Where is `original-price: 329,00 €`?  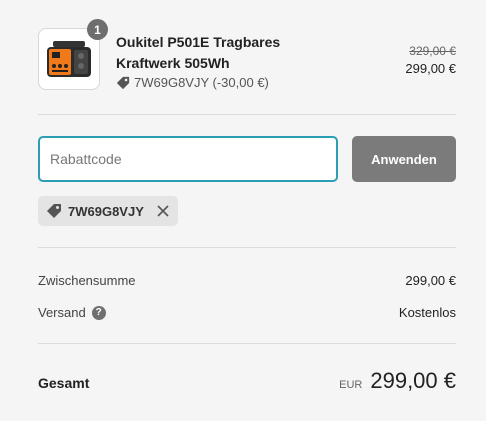
original-price: 329,00 € is located at coordinates (432, 51).